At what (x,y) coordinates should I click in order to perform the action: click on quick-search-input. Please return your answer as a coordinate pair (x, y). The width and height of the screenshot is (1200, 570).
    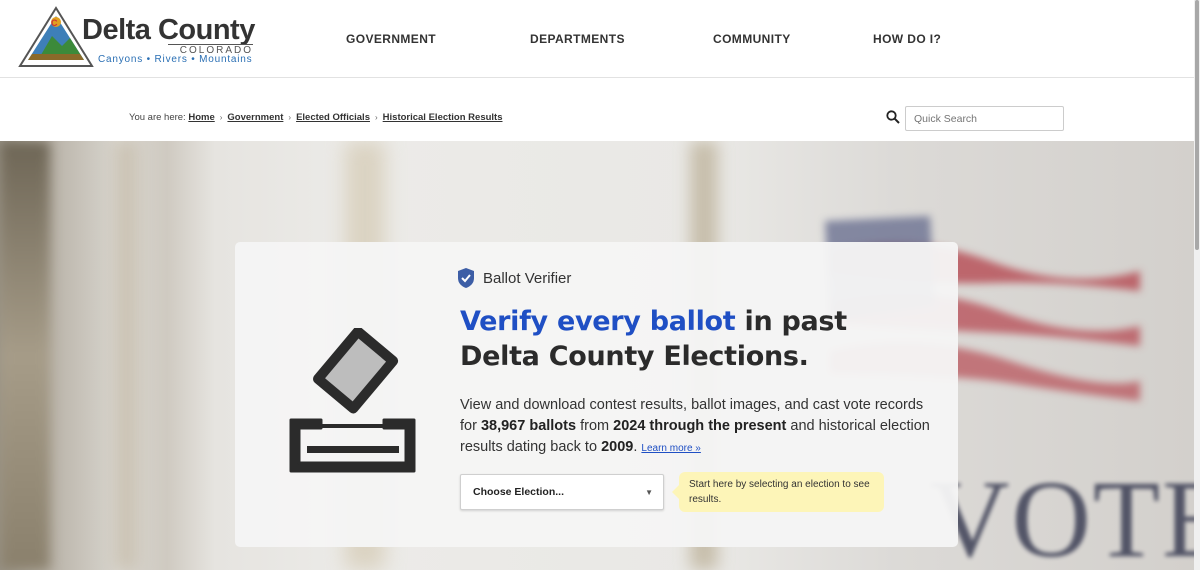
    Looking at the image, I should click on (984, 118).